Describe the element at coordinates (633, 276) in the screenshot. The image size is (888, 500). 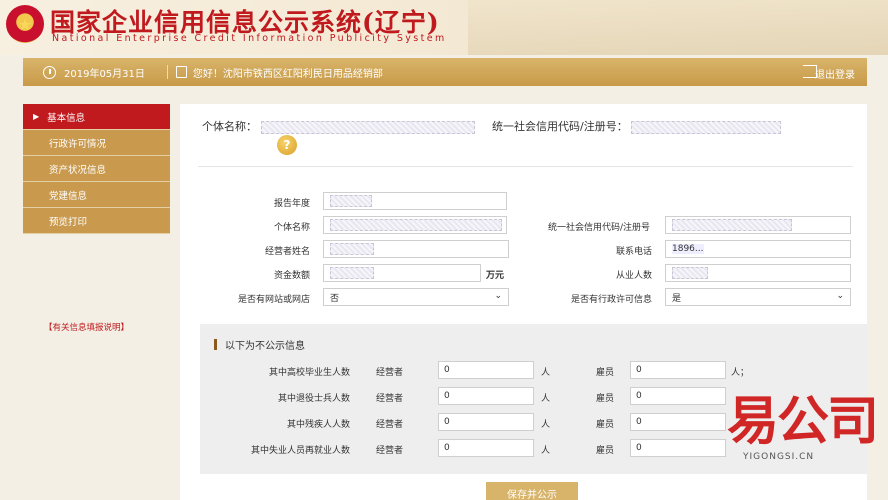
I see `employees-label: 从业人数` at that location.